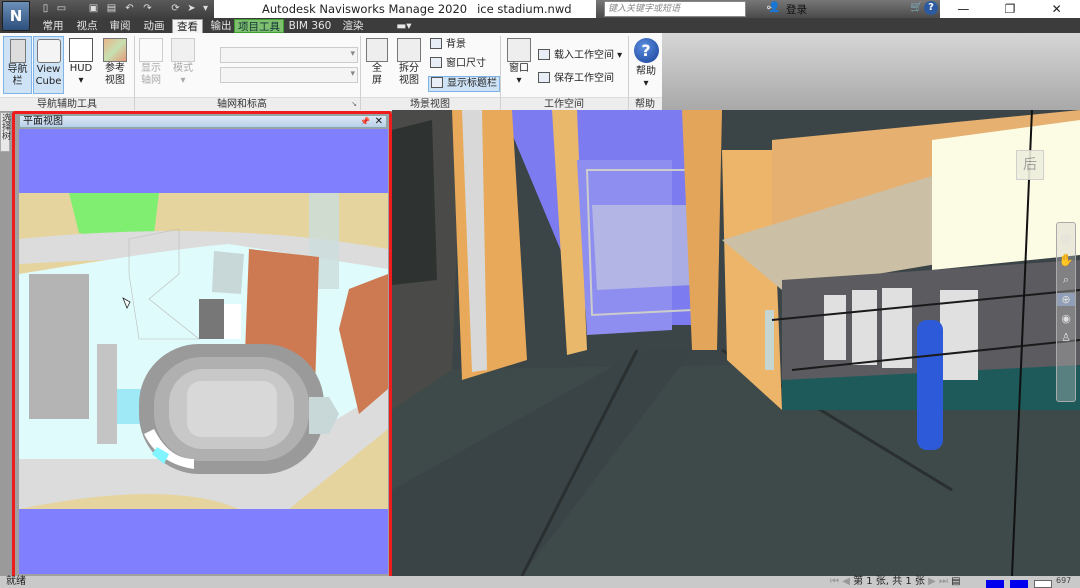 This screenshot has width=1080, height=588. What do you see at coordinates (93, 8) in the screenshot?
I see `save-icon: ▣` at bounding box center [93, 8].